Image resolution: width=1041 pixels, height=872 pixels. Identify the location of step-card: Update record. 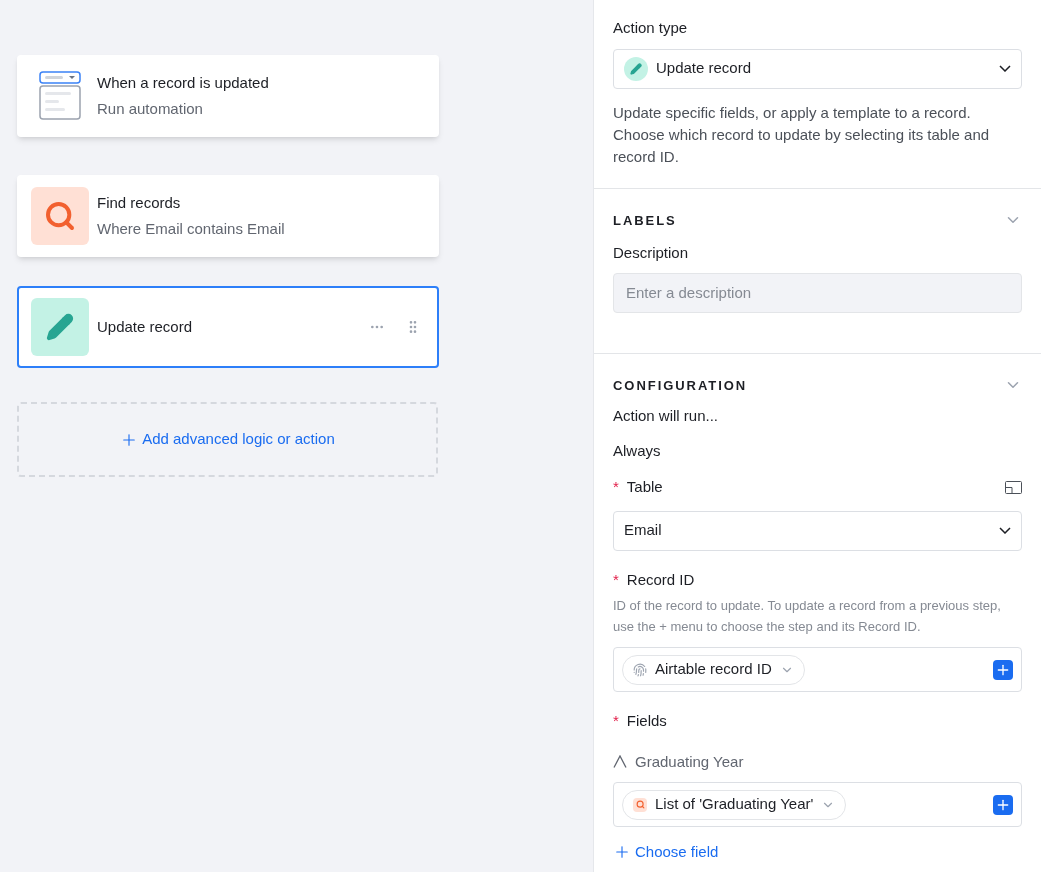
(228, 327).